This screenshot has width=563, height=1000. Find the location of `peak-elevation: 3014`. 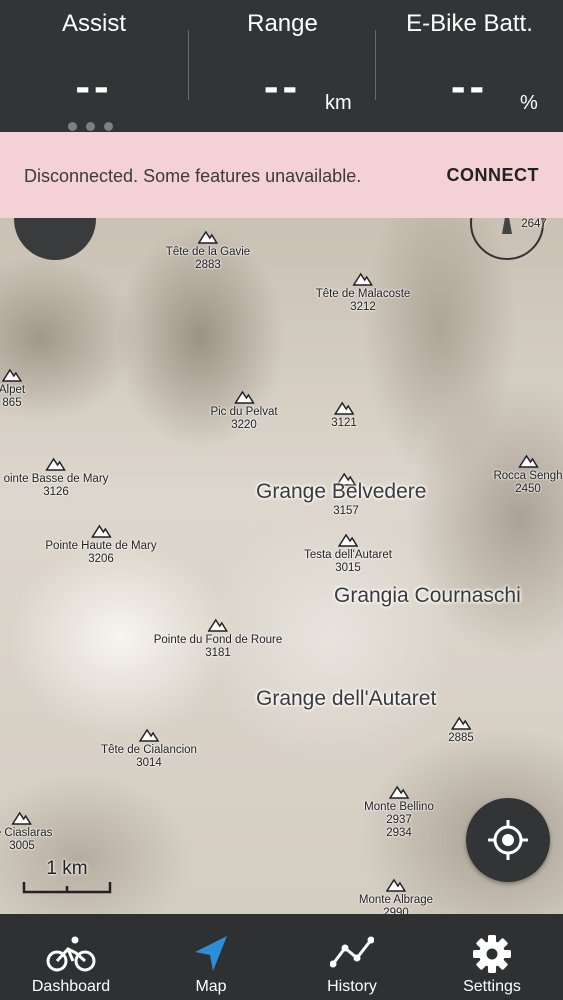

peak-elevation: 3014 is located at coordinates (149, 763).